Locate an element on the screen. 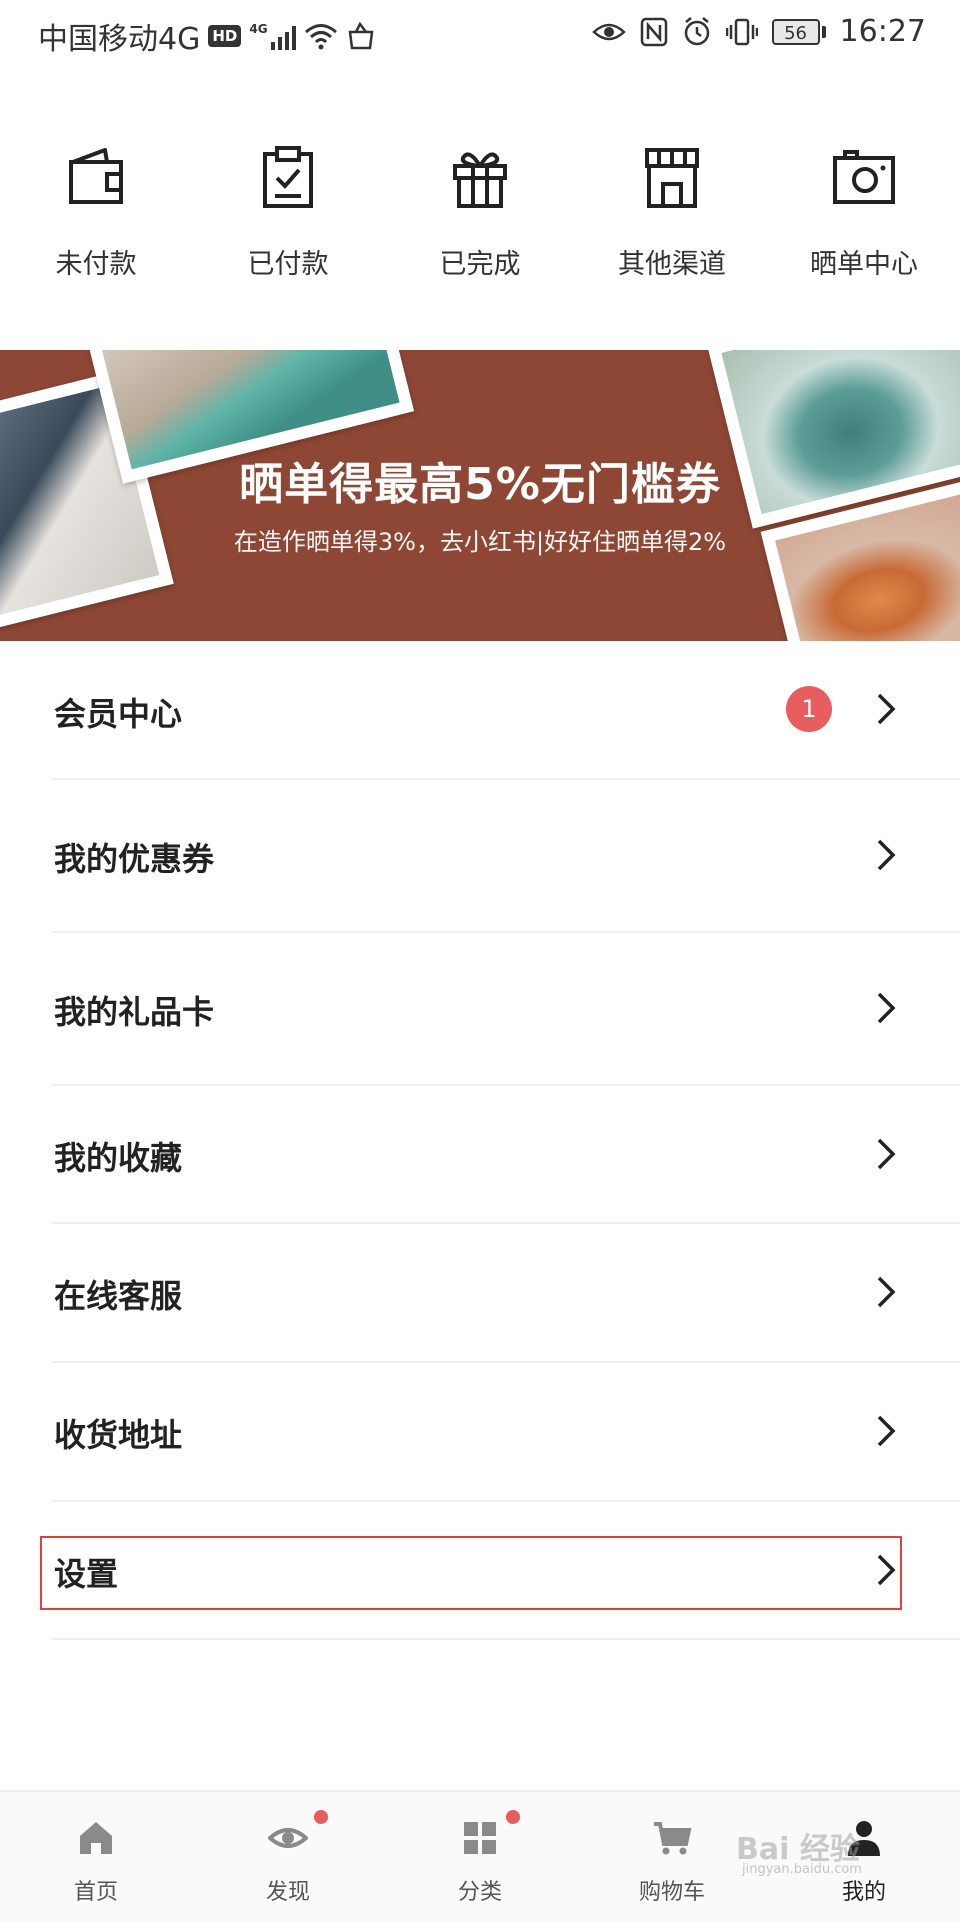 This screenshot has height=1922, width=960. order-review-center-label: 晒单中心 is located at coordinates (864, 264).